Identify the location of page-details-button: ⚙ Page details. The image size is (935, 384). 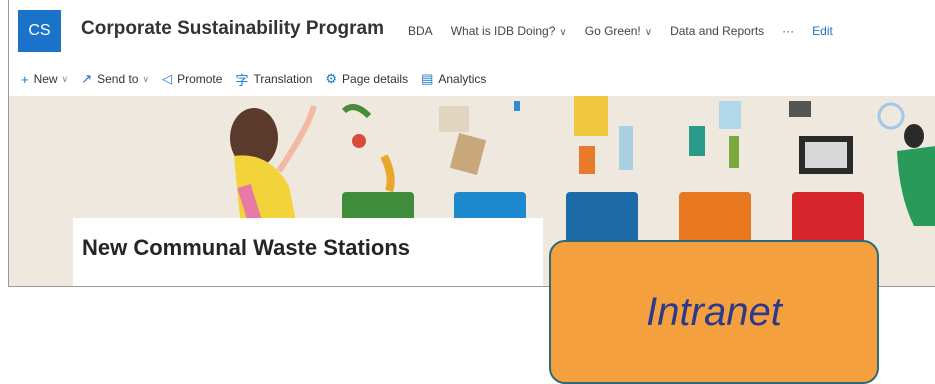
(366, 79).